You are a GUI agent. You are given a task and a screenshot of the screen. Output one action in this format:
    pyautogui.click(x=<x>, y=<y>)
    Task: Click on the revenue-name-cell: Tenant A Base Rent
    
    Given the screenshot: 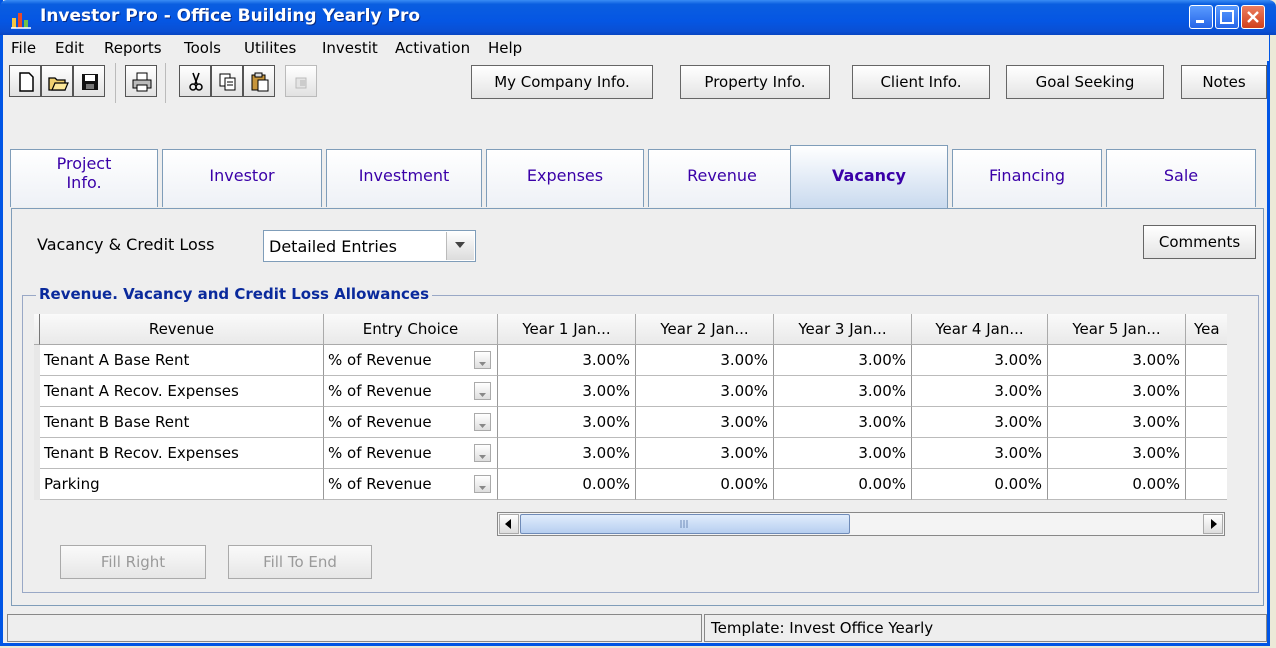 What is the action you would take?
    pyautogui.click(x=182, y=360)
    